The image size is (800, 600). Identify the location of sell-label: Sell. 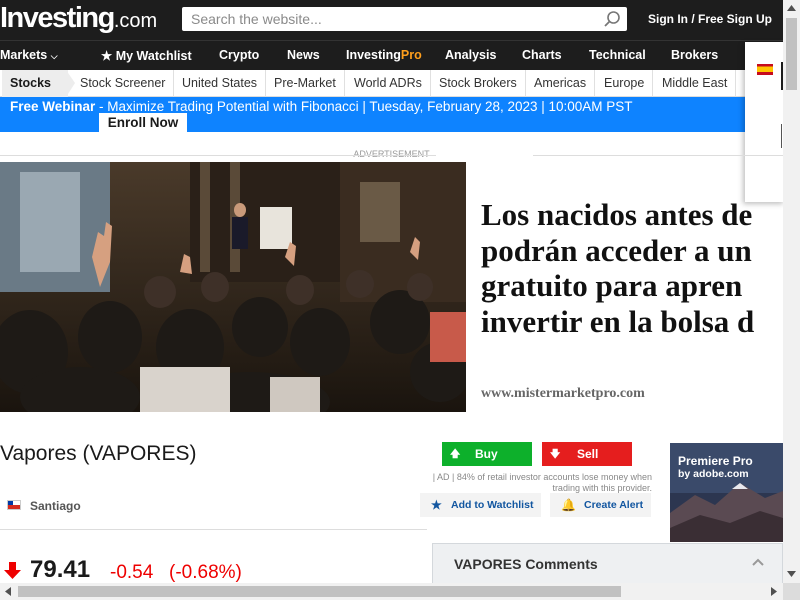
(588, 454).